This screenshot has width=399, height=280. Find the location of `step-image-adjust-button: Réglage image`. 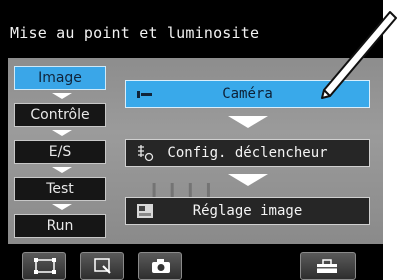

step-image-adjust-button: Réglage image is located at coordinates (247, 211).